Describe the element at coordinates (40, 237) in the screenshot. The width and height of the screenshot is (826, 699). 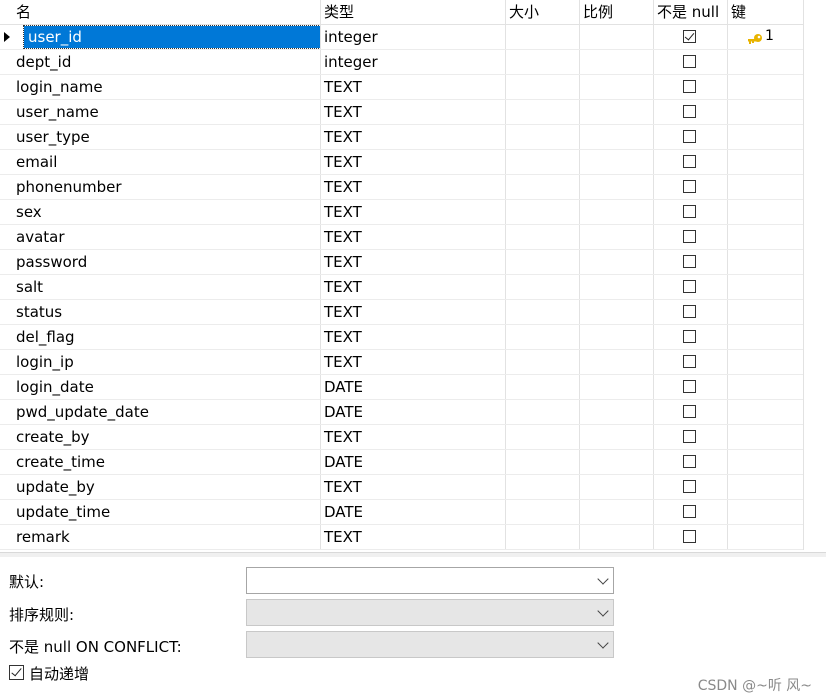
I see `field-name: avatar` at that location.